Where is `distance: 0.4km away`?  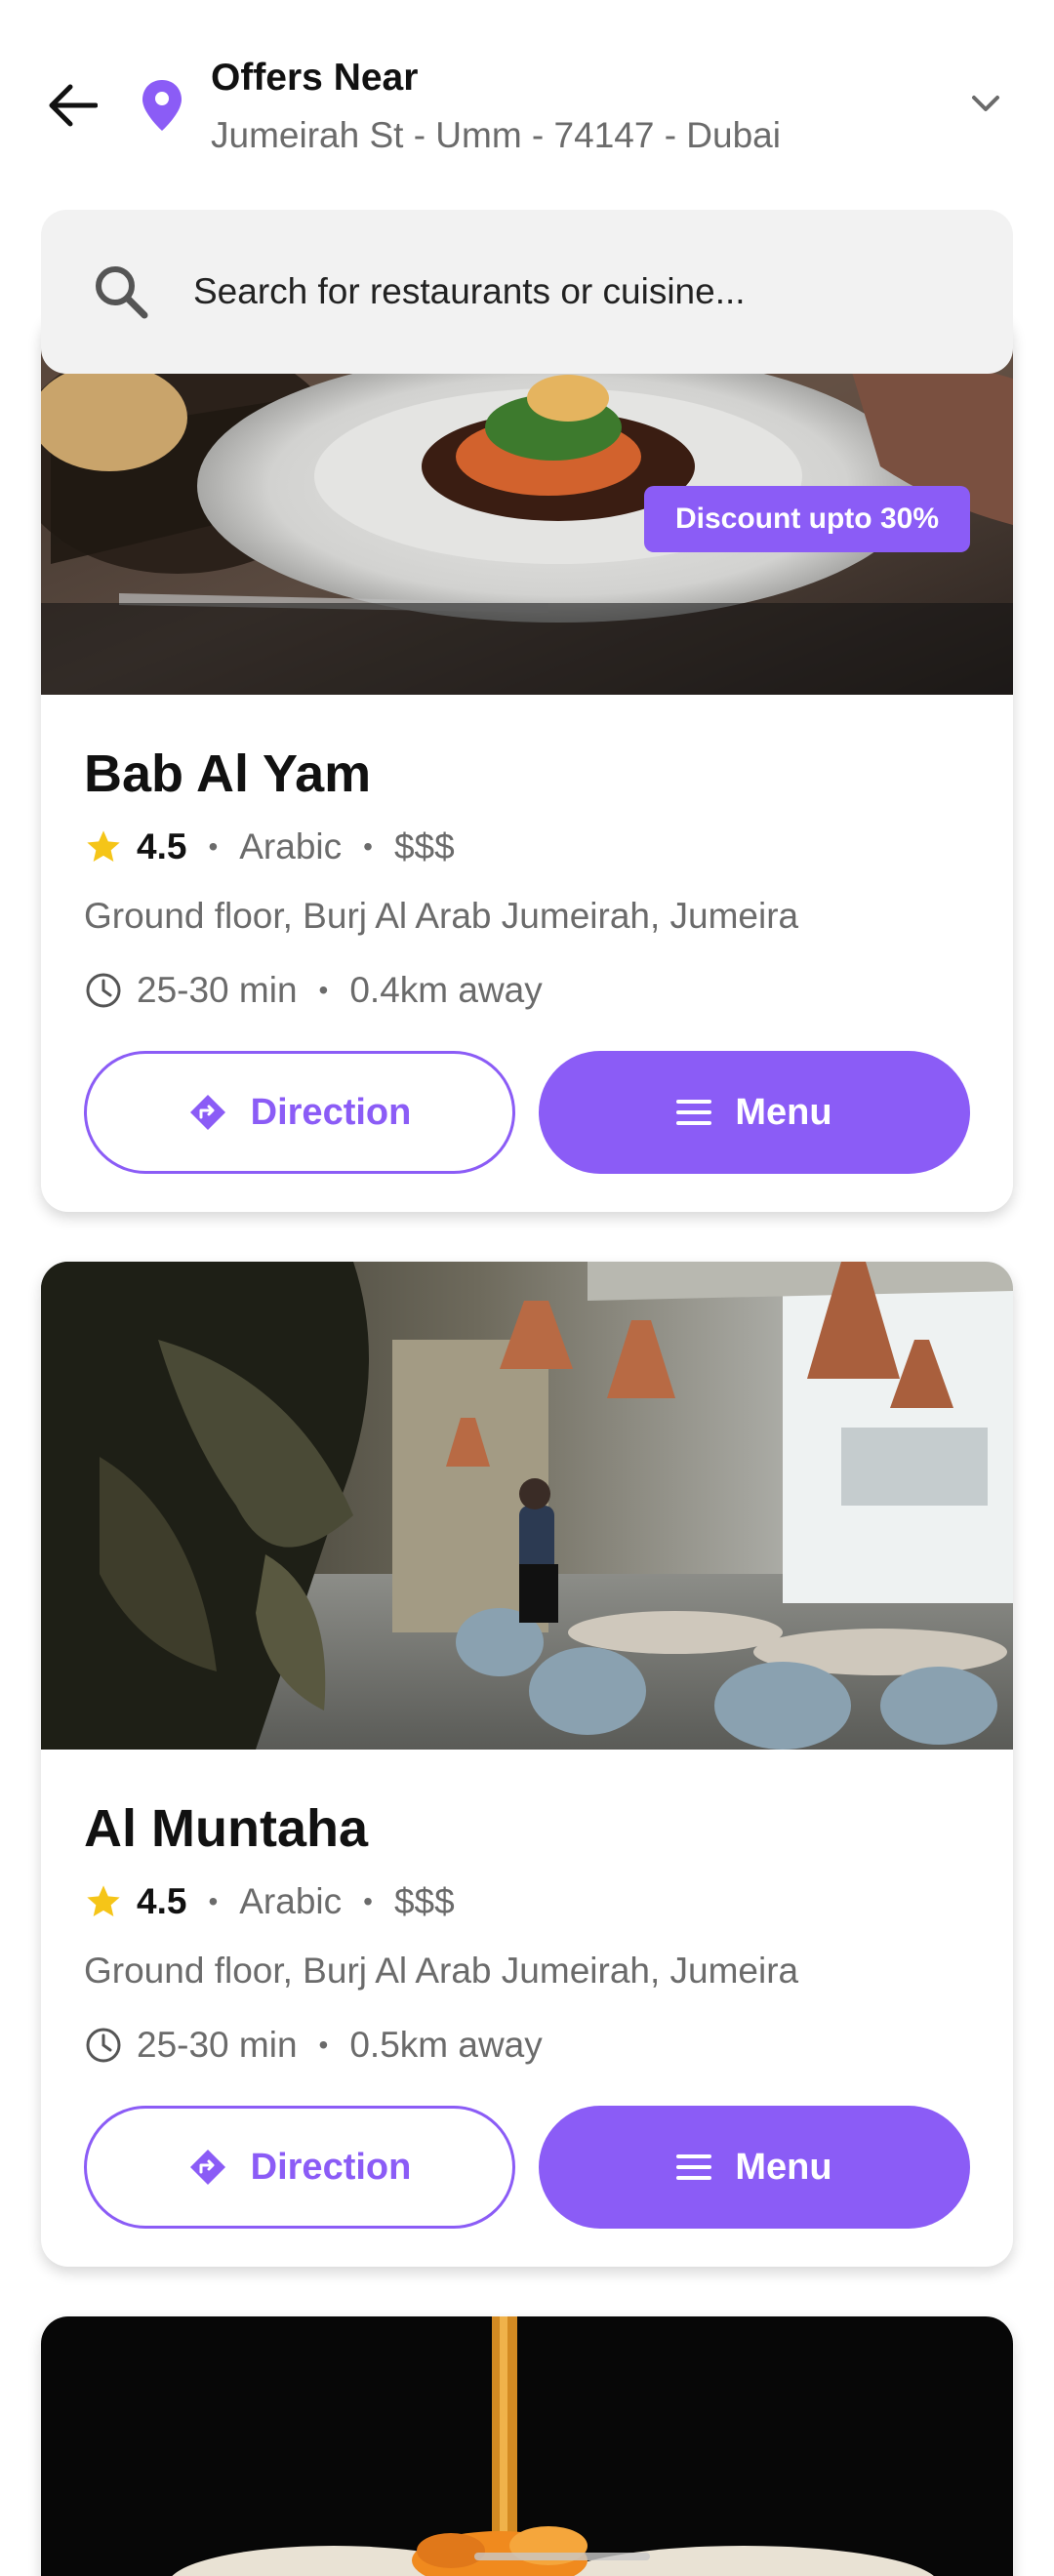
distance: 0.4km away is located at coordinates (446, 990).